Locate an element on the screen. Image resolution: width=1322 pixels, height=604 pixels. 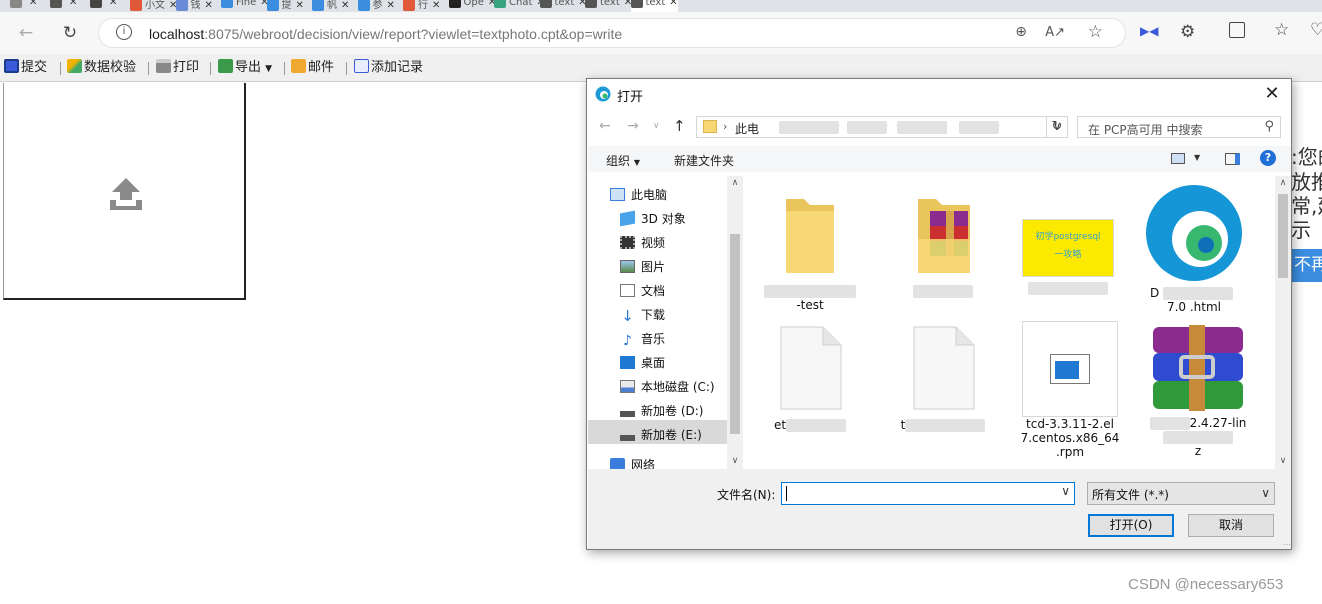
read-aloud-icon: A↗ is located at coordinates (1055, 32).